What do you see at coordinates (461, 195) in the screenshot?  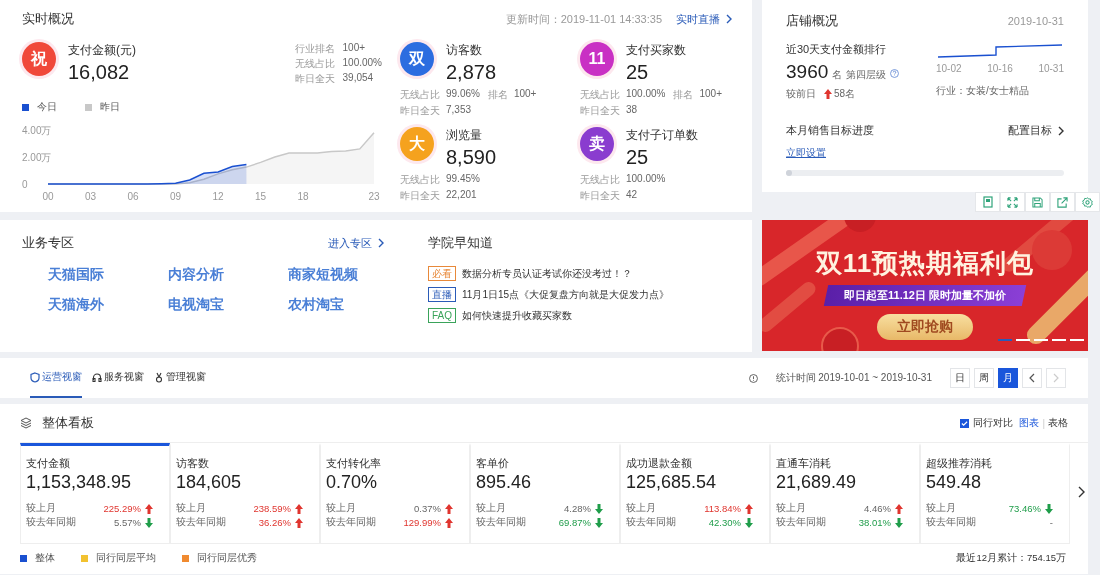 I see `stat-value: 22,201` at bounding box center [461, 195].